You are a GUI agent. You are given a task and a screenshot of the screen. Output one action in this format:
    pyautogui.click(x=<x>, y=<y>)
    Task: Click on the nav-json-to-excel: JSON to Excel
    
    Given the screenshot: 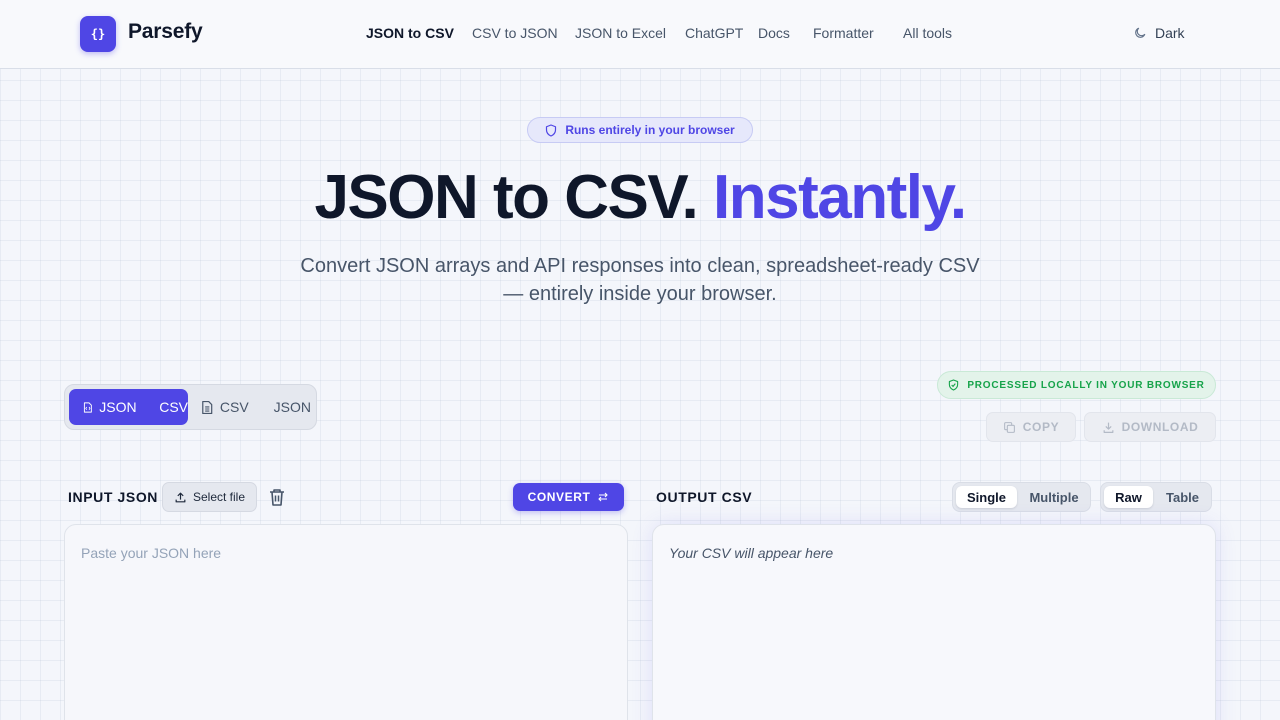 What is the action you would take?
    pyautogui.click(x=620, y=33)
    